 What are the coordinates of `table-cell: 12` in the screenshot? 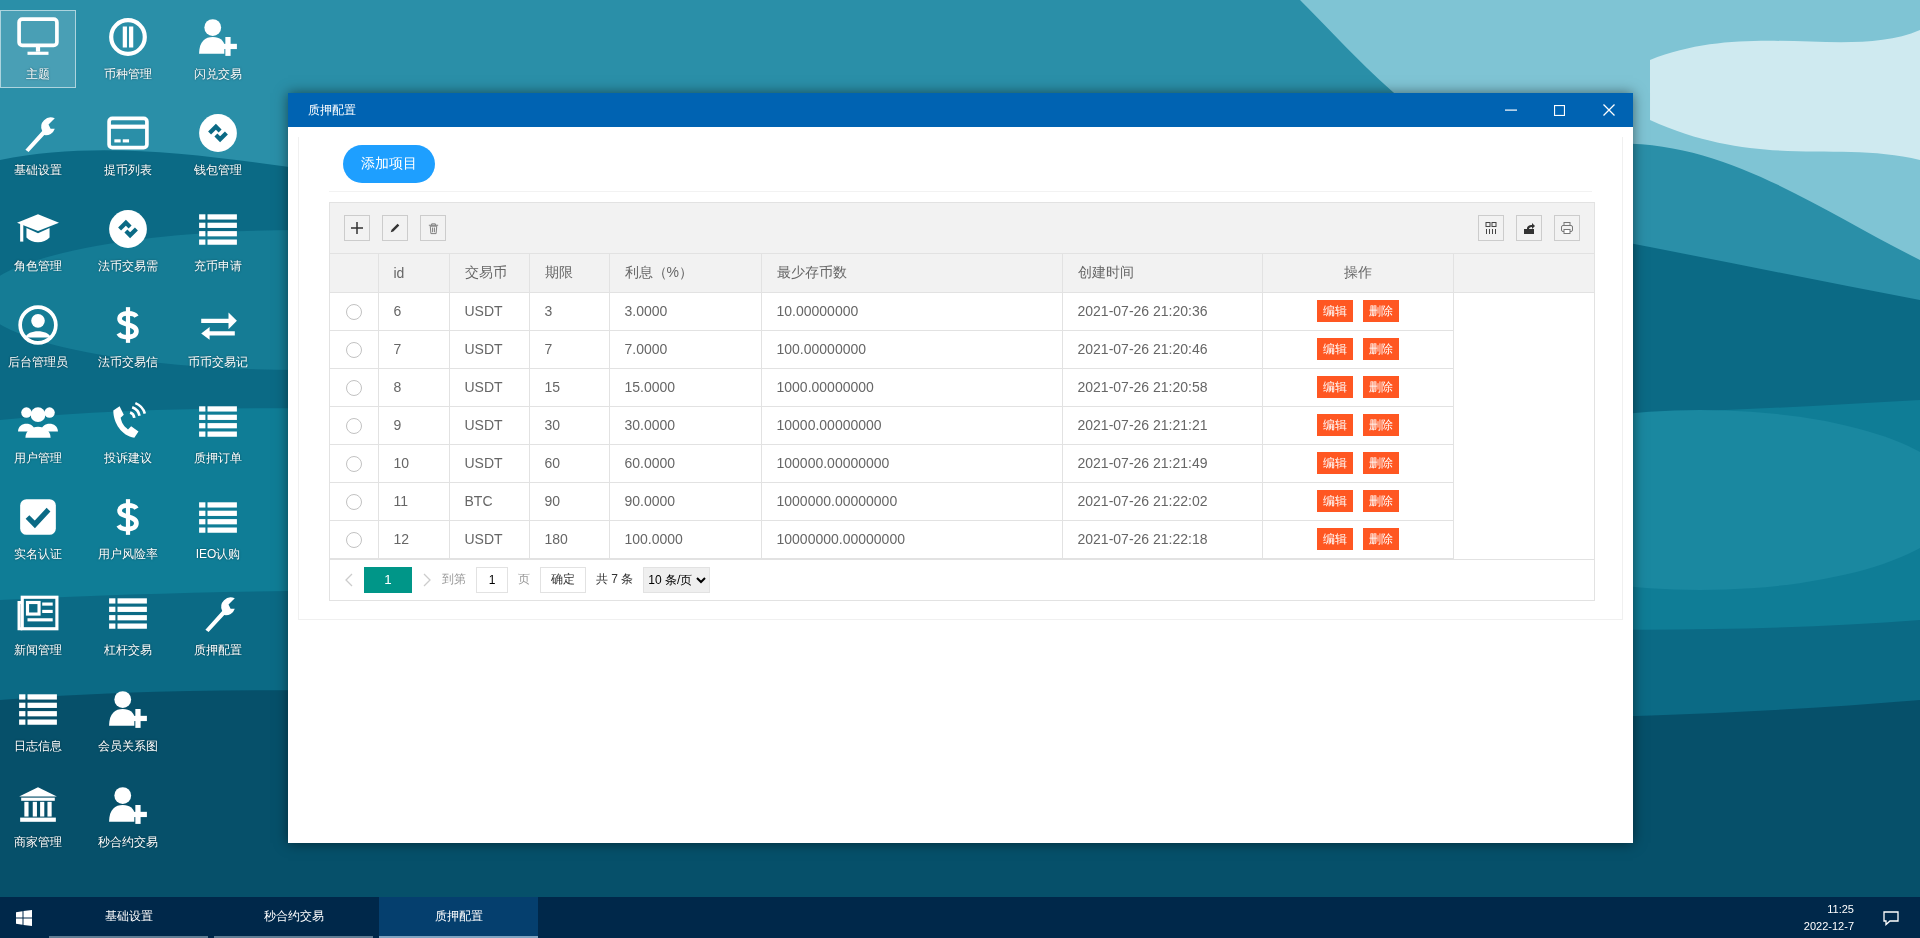 It's located at (413, 539).